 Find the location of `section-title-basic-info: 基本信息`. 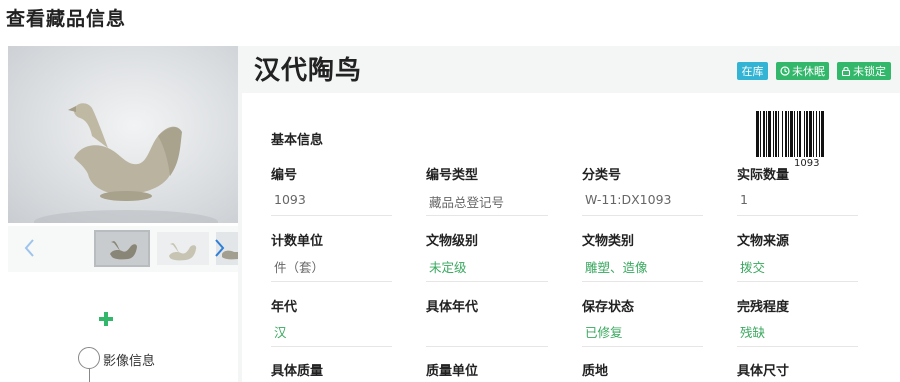

section-title-basic-info: 基本信息 is located at coordinates (297, 140).